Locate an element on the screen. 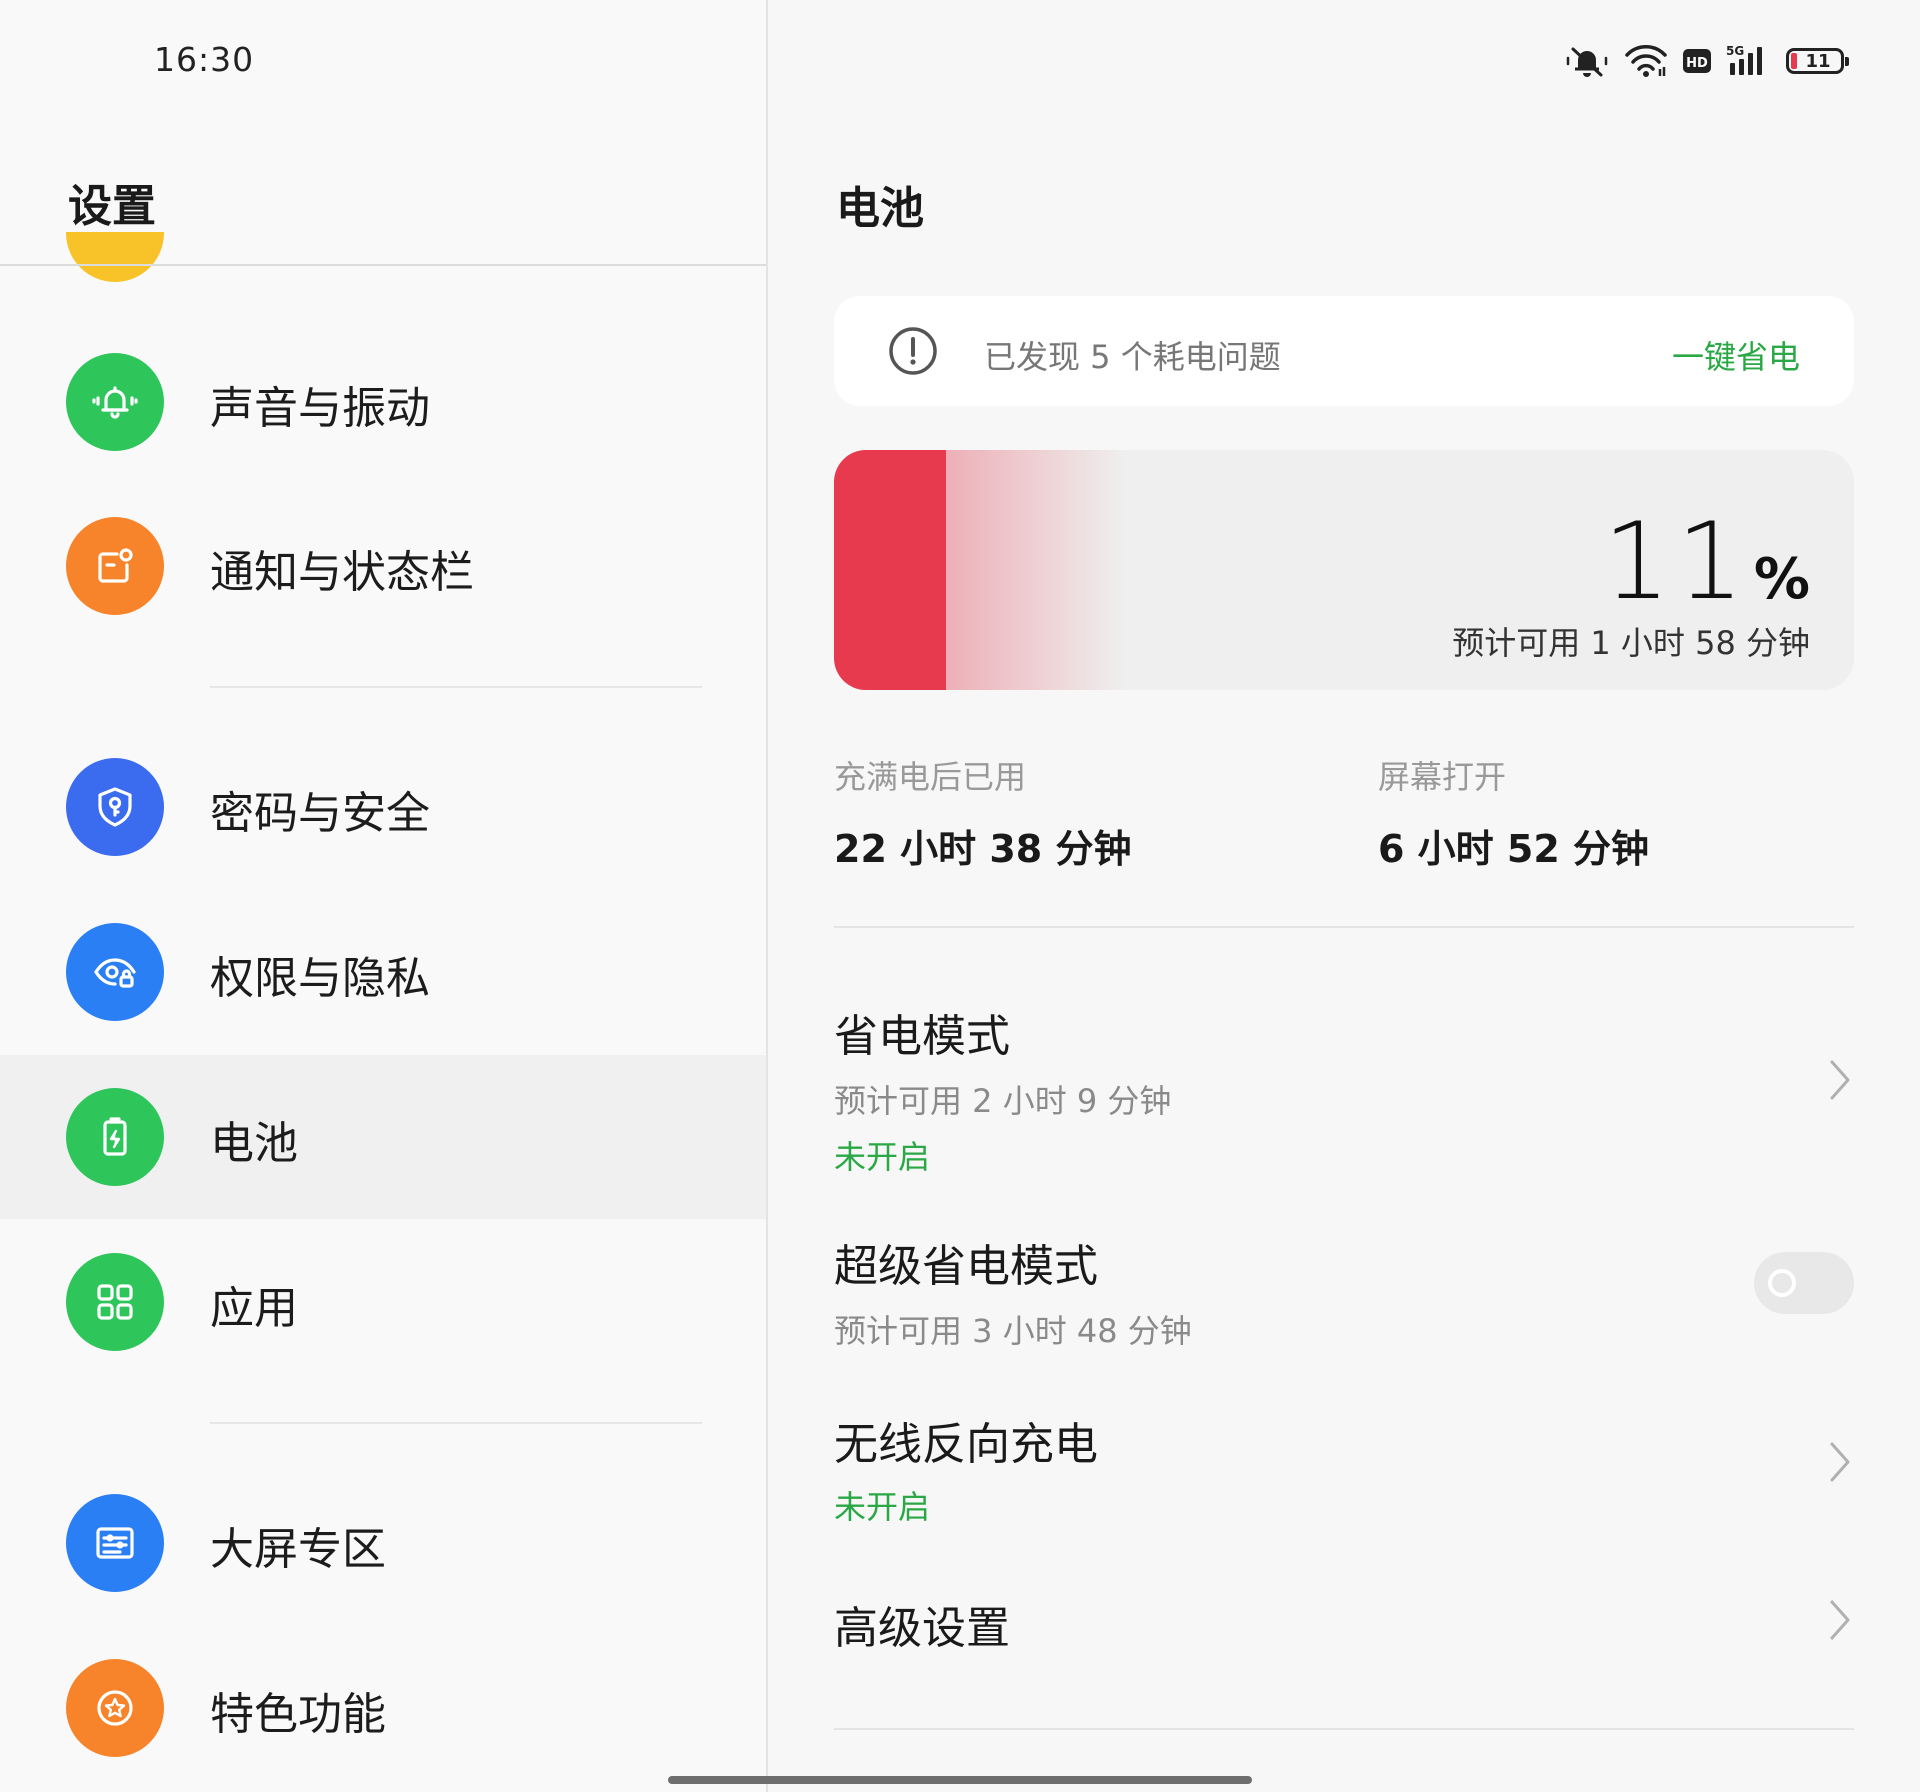 This screenshot has width=1920, height=1792. svg-text: HD is located at coordinates (1697, 63).